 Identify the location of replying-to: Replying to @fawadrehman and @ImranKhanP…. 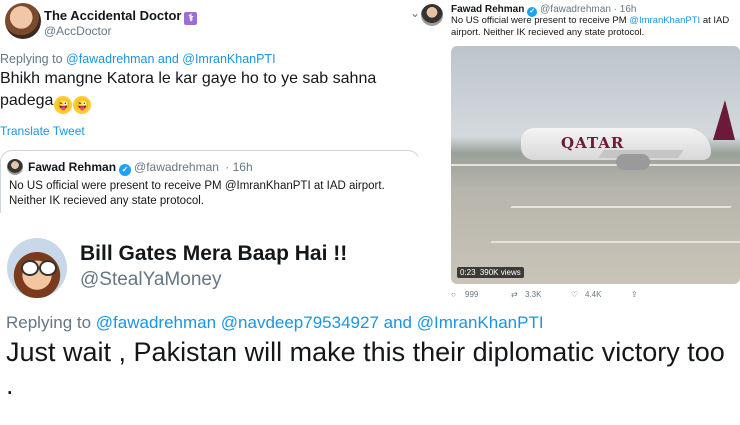
(138, 59).